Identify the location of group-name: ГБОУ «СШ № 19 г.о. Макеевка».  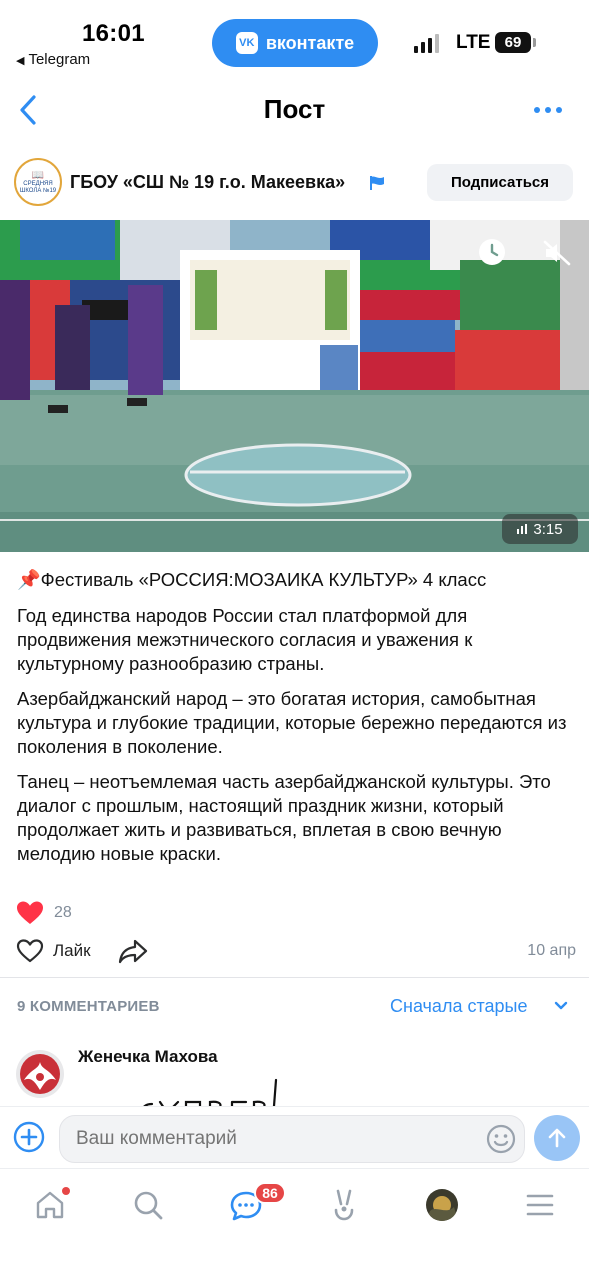
(207, 182).